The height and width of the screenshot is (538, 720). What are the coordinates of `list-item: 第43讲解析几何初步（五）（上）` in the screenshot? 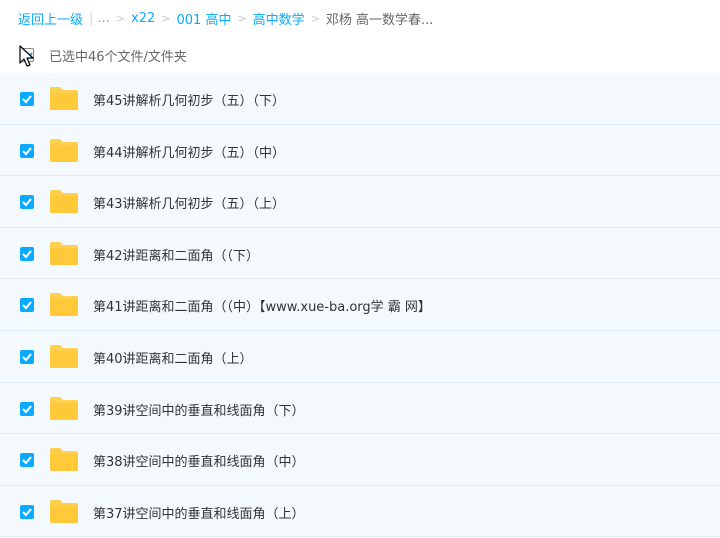 It's located at (360, 202).